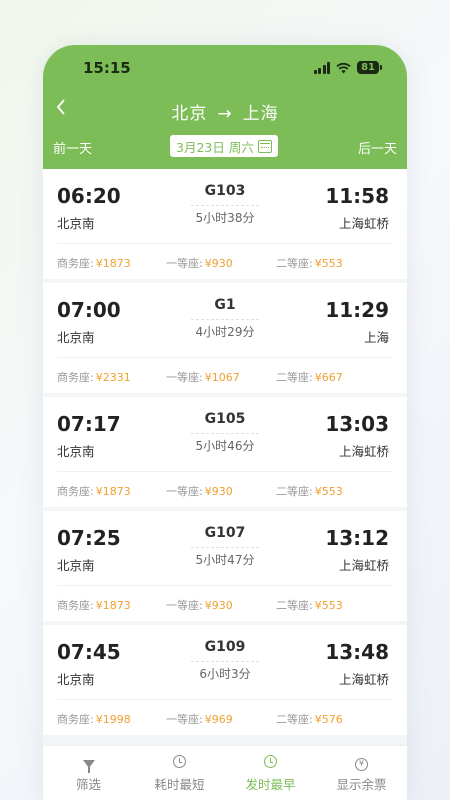  What do you see at coordinates (270, 773) in the screenshot?
I see `tab-earliest-departure: 发时最早` at bounding box center [270, 773].